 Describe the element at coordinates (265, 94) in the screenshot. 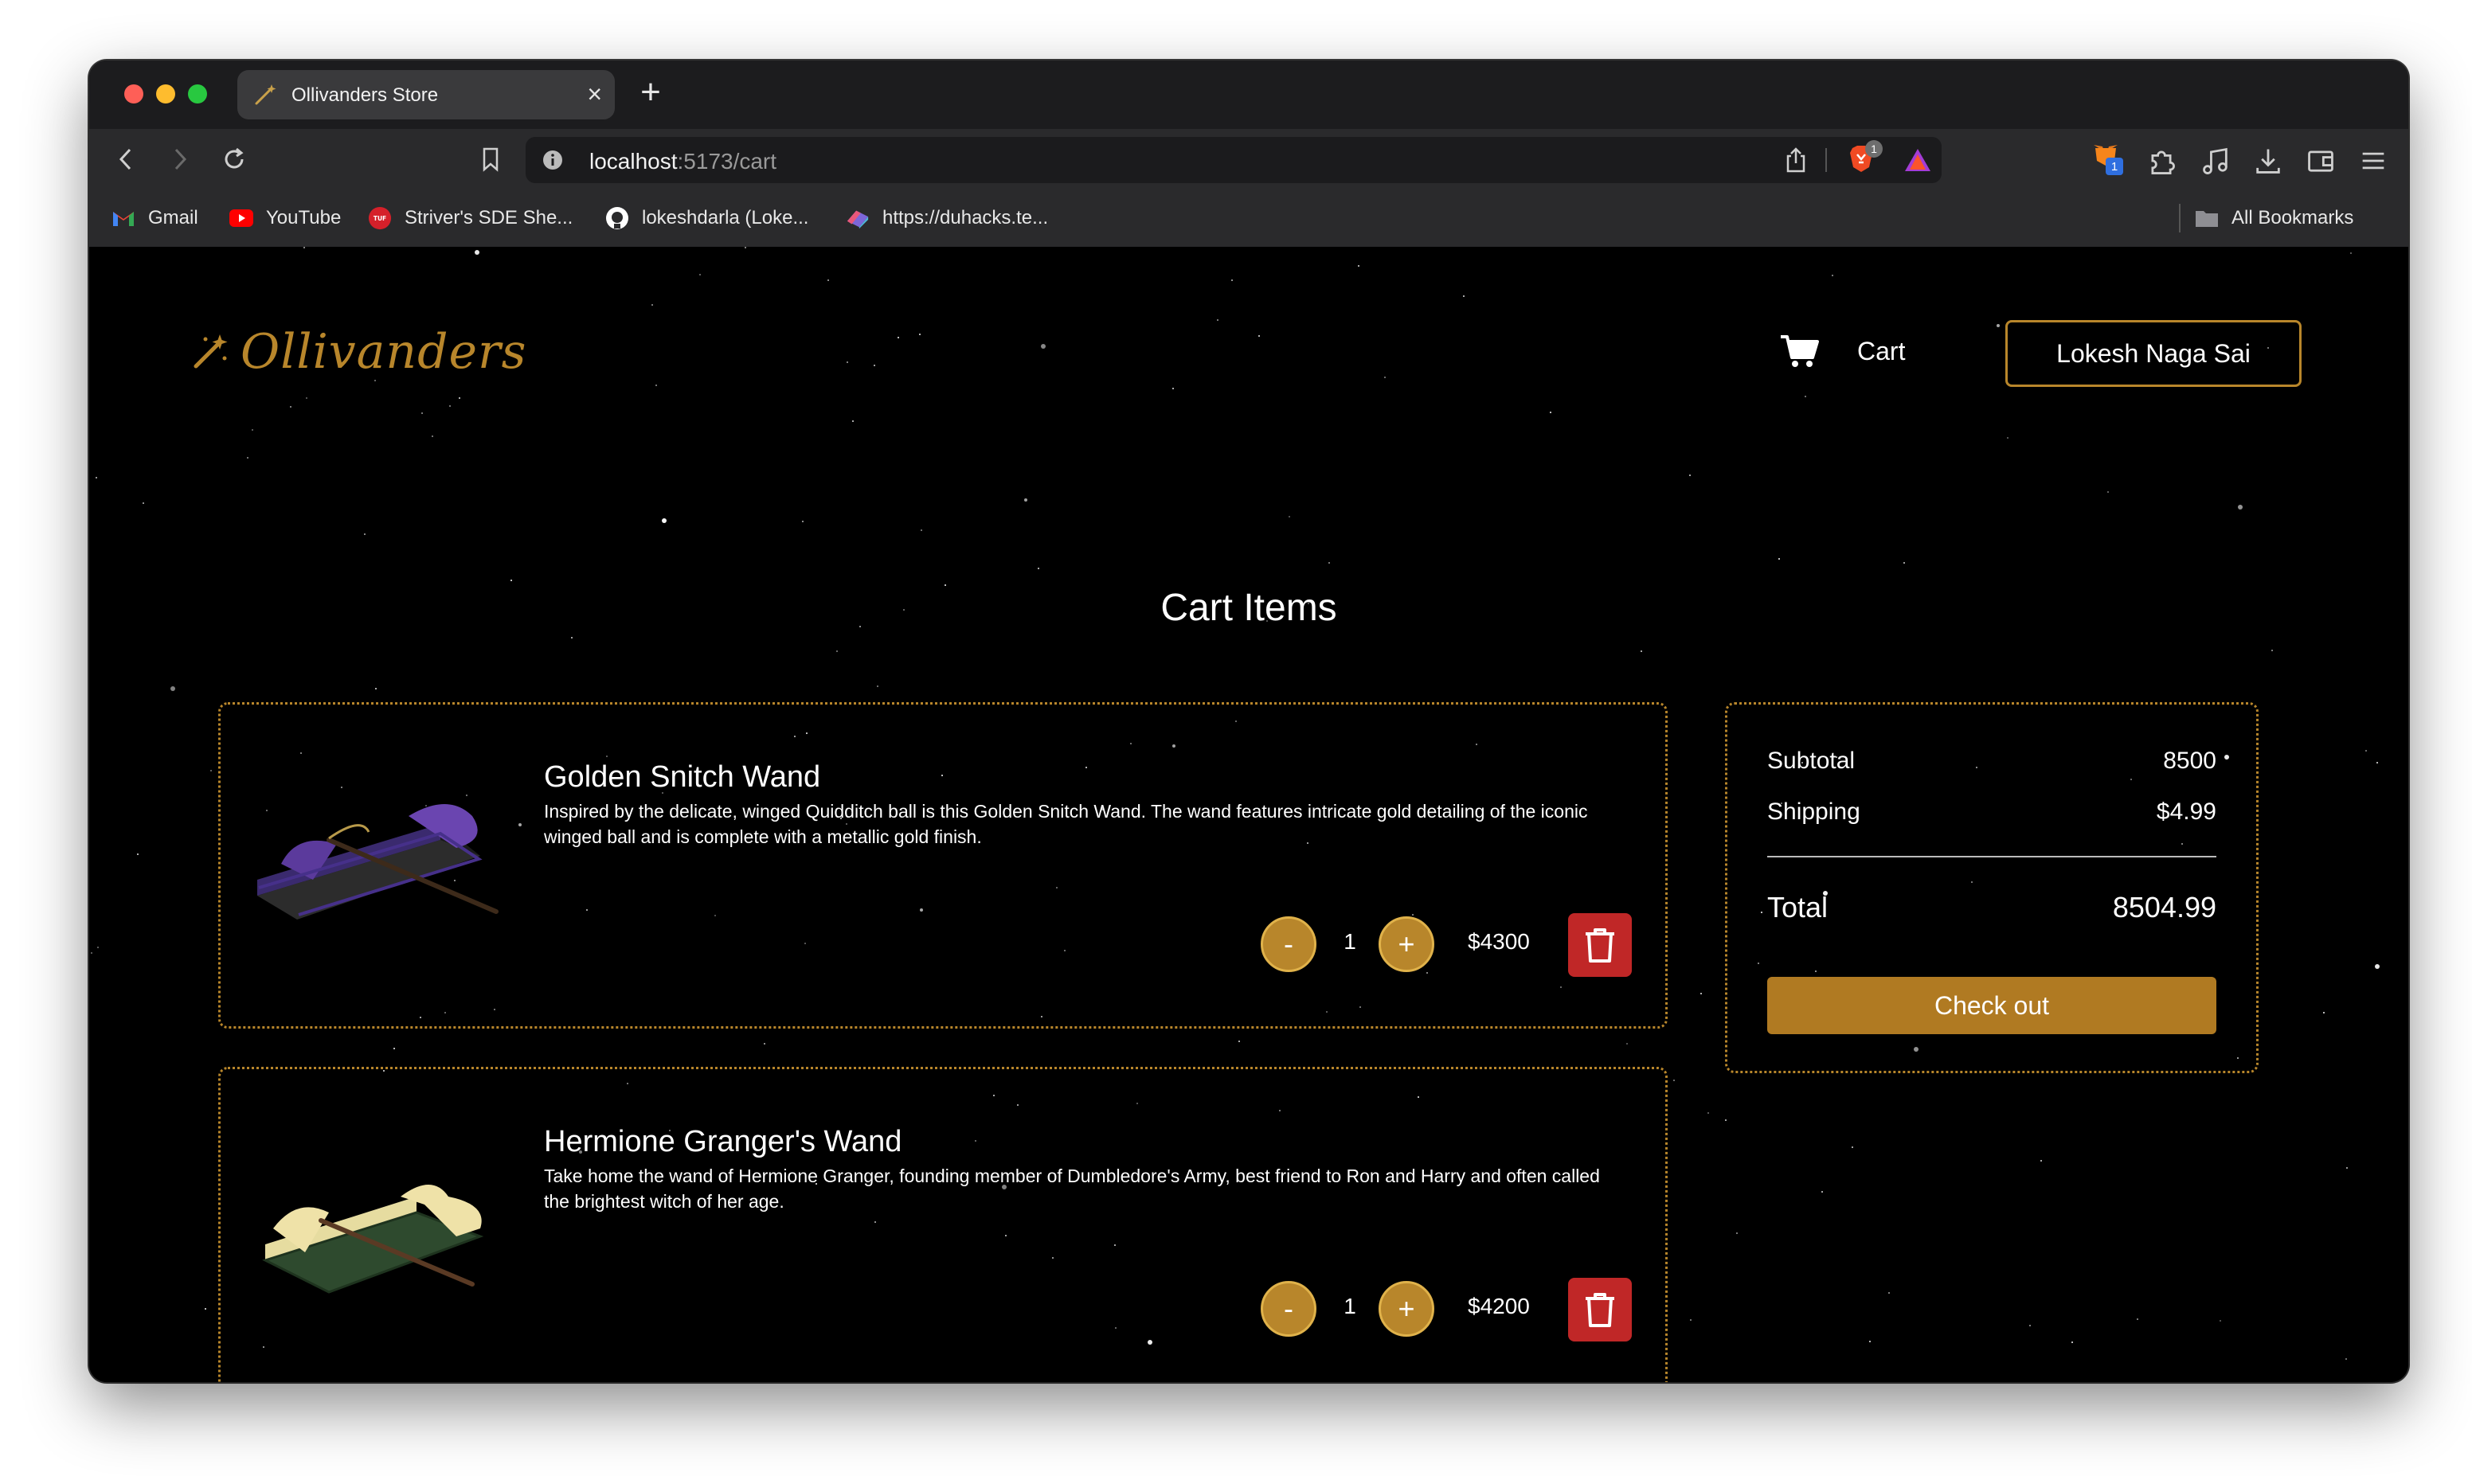

I see `wand-icon` at that location.